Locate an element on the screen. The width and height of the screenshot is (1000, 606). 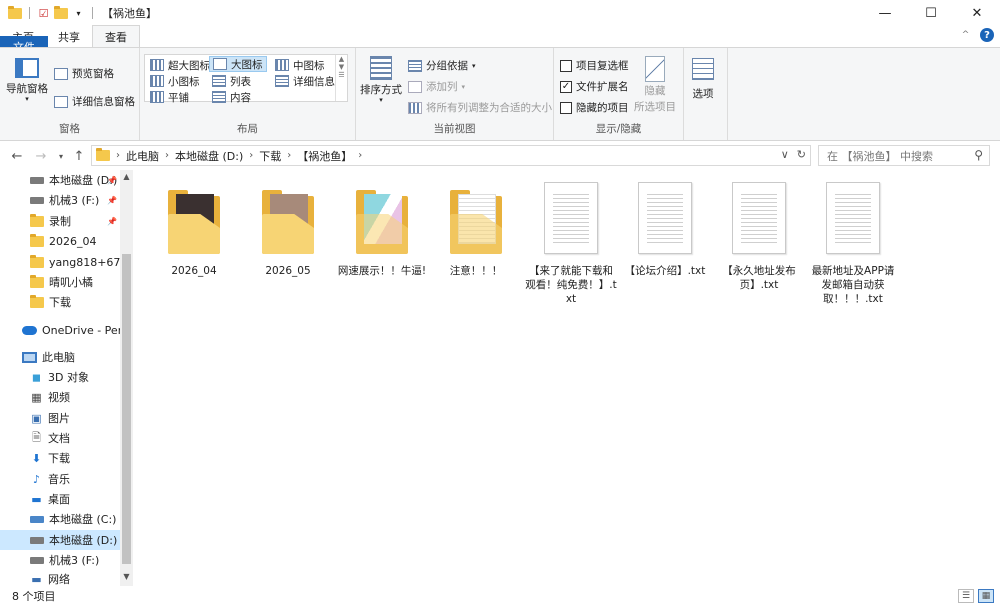
maximize-button: ☐ is located at coordinates (931, 13).